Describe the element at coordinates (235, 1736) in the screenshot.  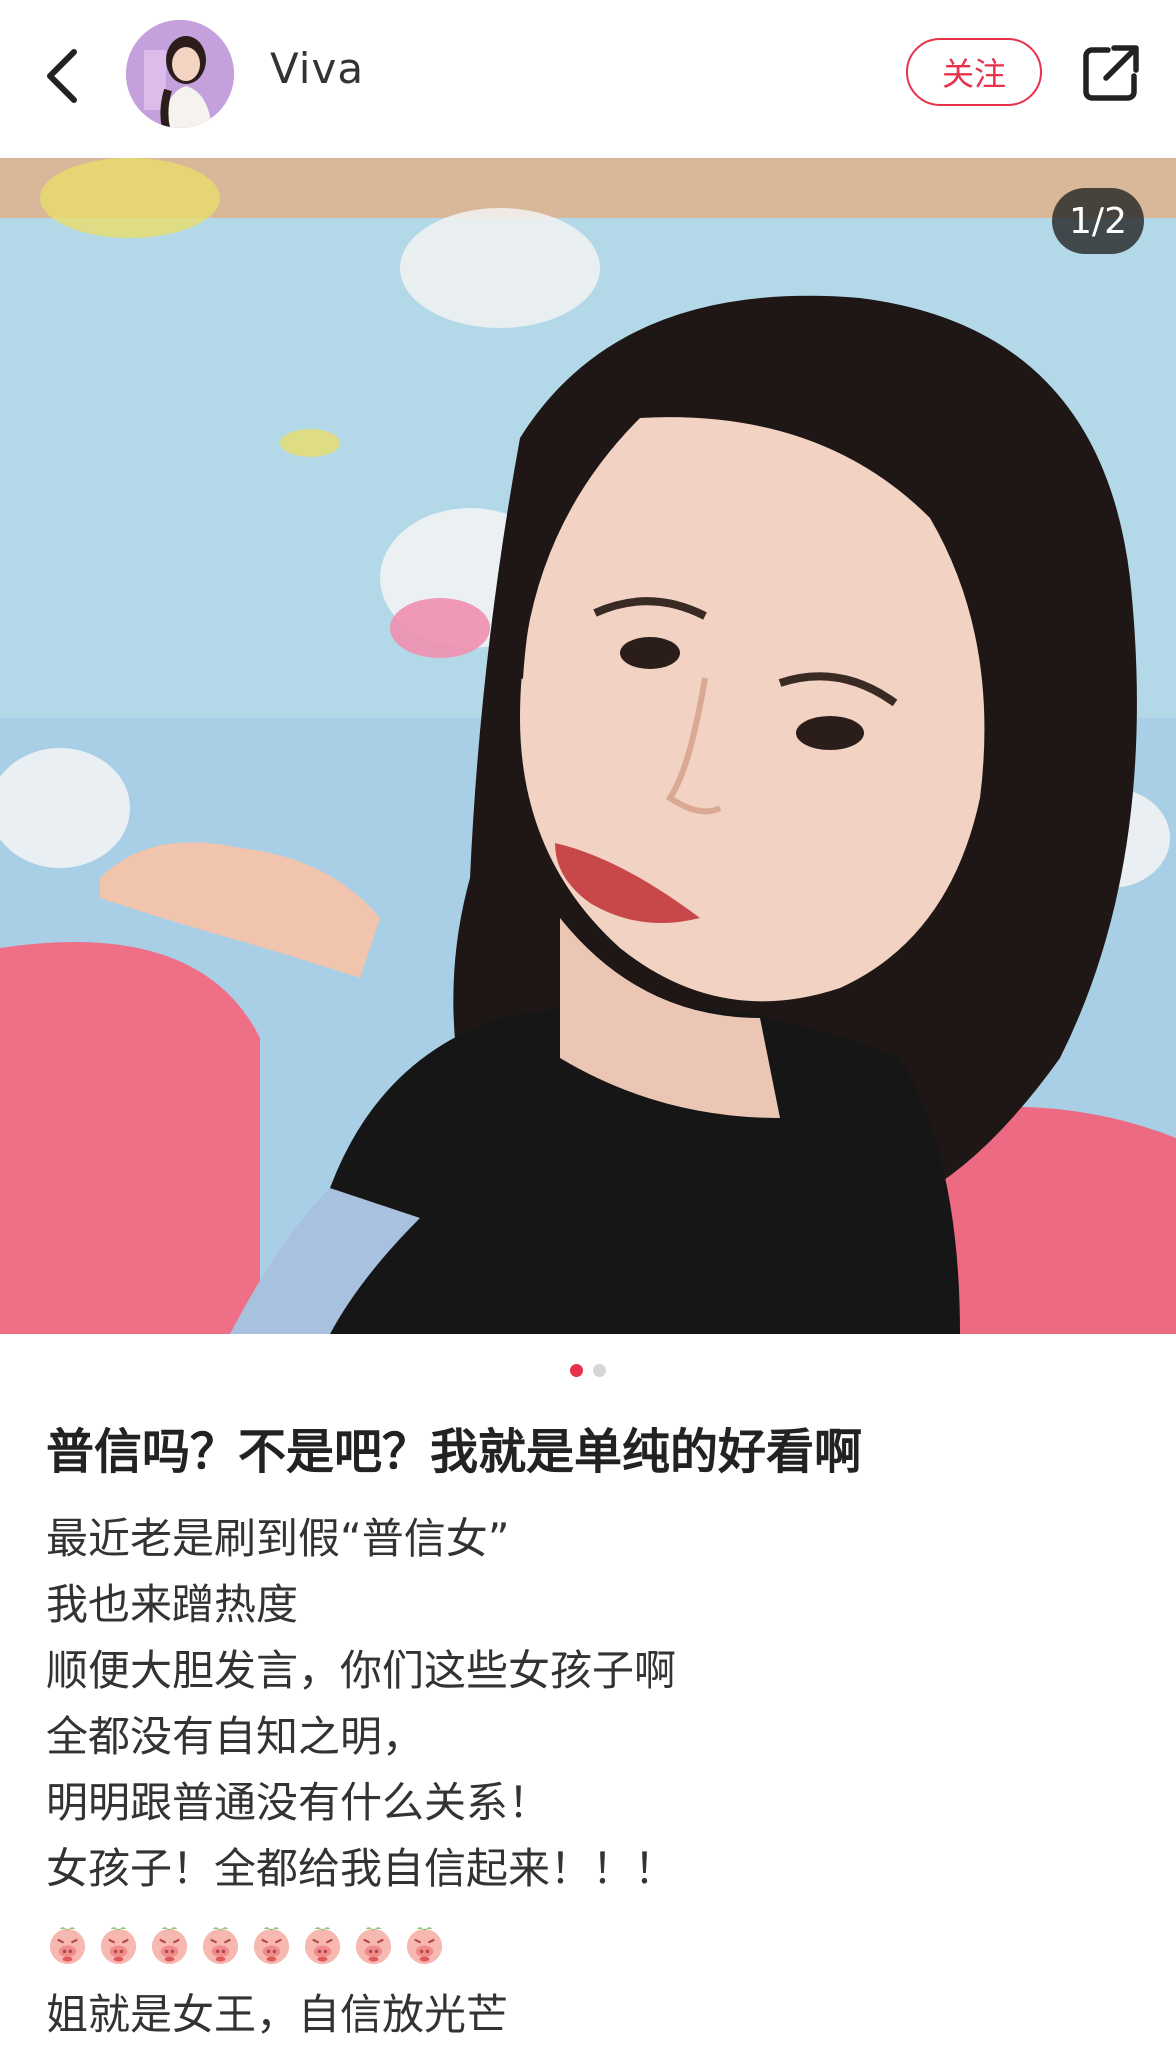
I see `post-line-4: 全都没有自知之明，` at that location.